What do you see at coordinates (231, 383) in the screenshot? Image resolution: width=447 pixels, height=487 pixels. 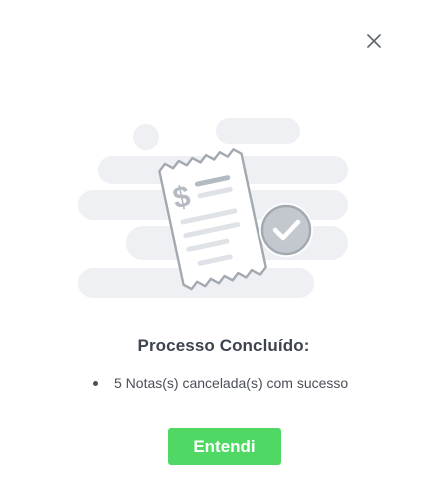 I see `result-text: 5 Notas(s) cancelada(s) com sucesso` at bounding box center [231, 383].